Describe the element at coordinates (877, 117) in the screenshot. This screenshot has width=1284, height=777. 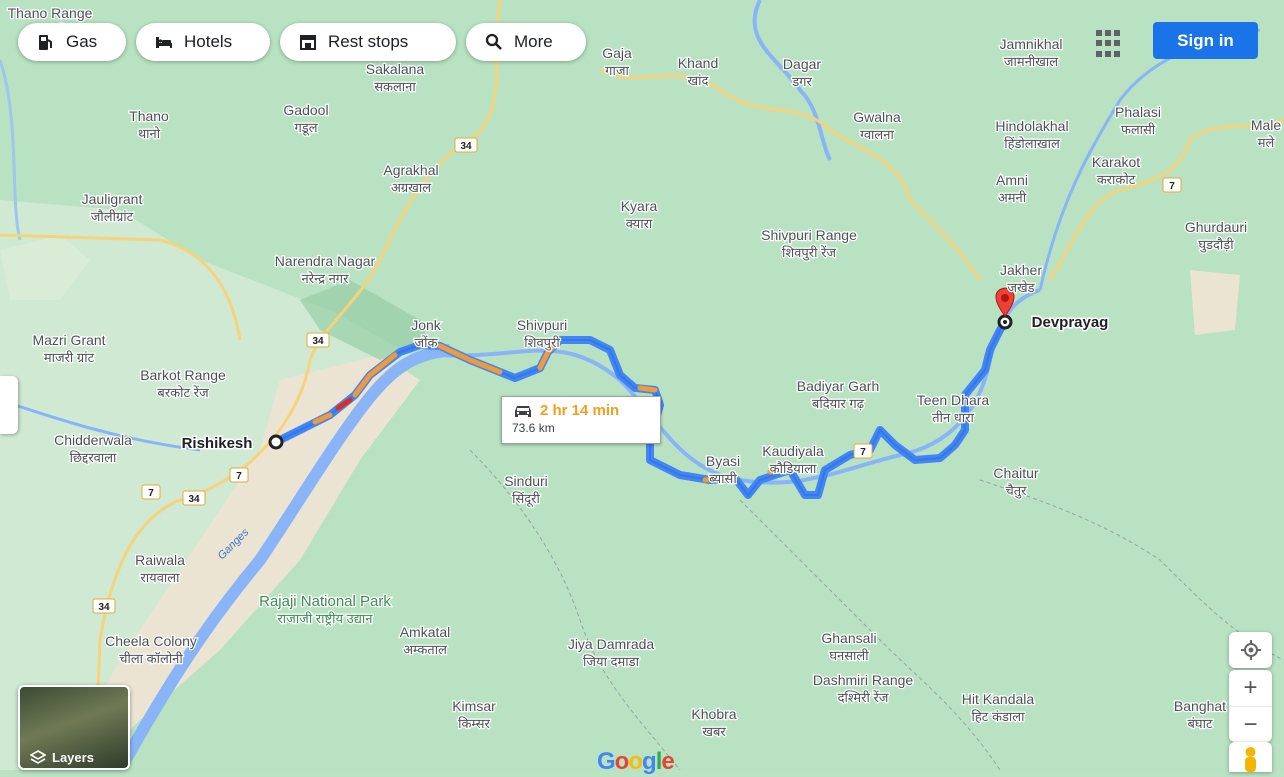
I see `place-label: Gwalna` at that location.